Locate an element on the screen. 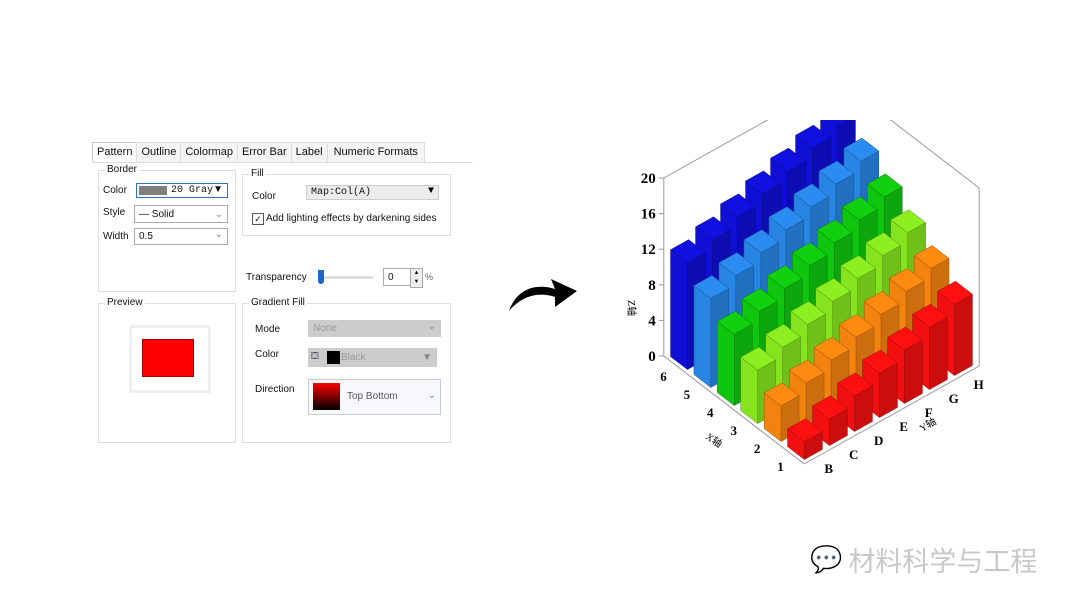 Image resolution: width=1080 pixels, height=607 pixels. watermark-text: 材料科学与工程 is located at coordinates (943, 562).